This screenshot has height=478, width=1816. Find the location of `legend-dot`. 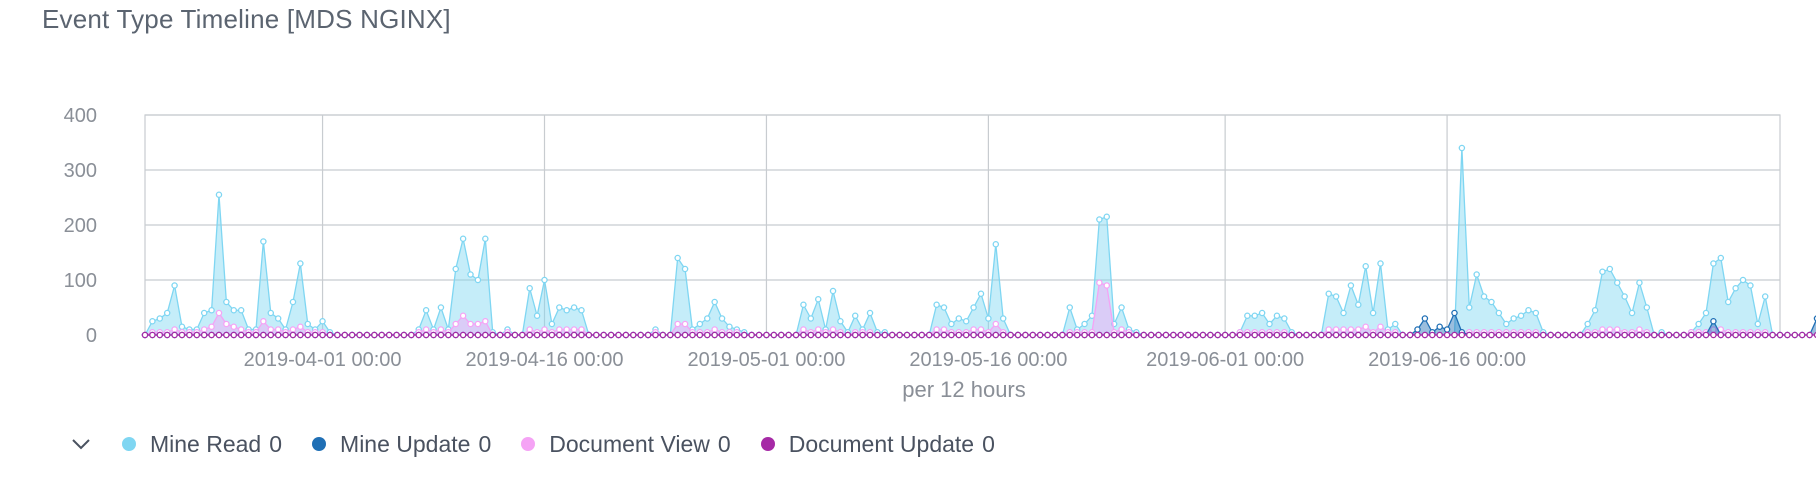

legend-dot is located at coordinates (129, 444).